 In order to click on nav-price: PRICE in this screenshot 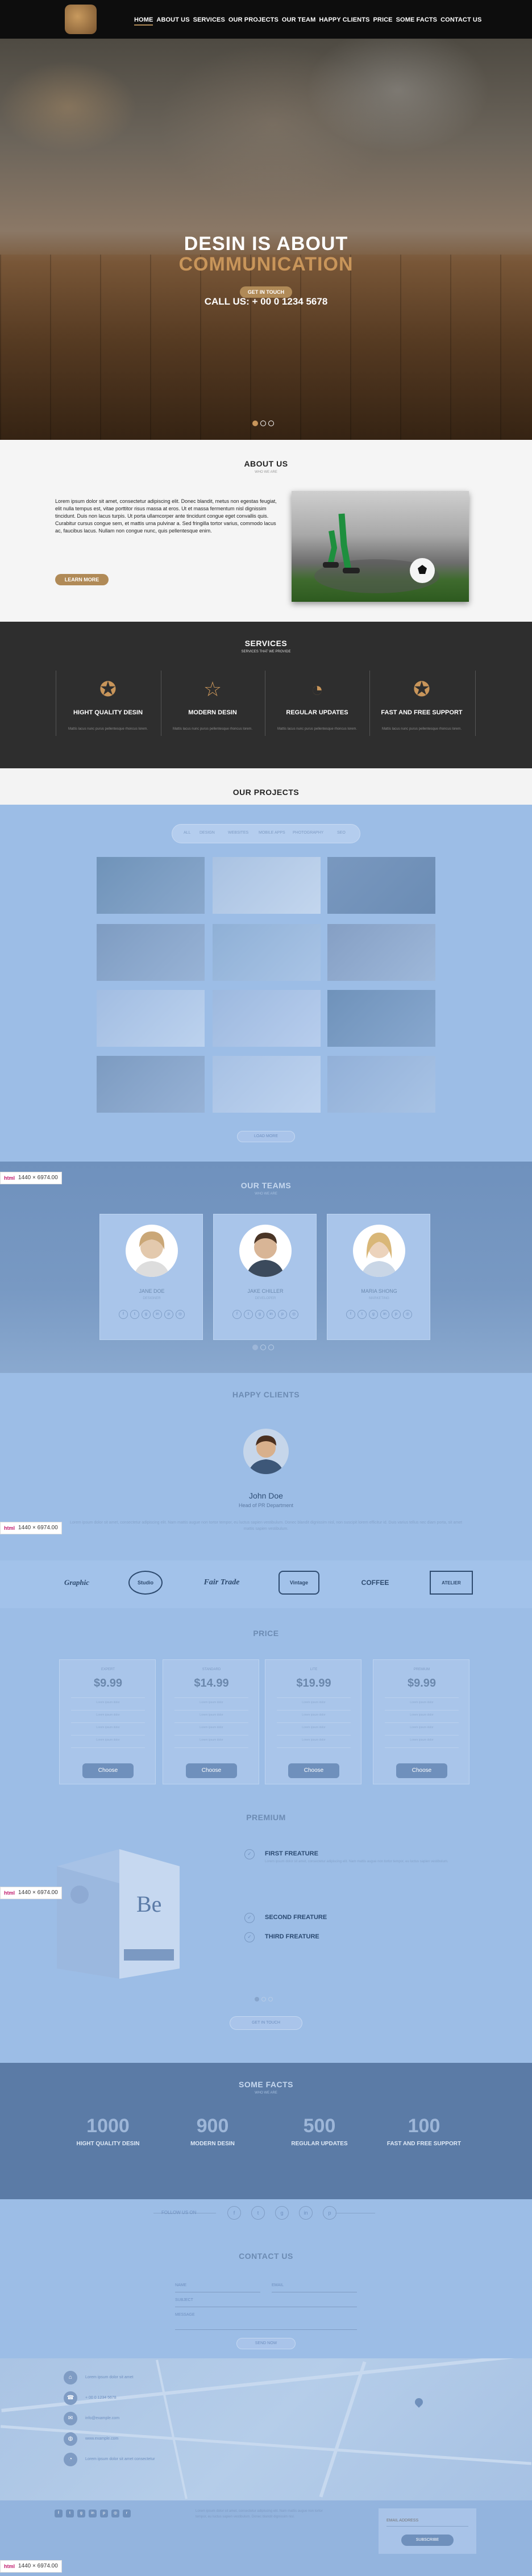, I will do `click(382, 21)`.